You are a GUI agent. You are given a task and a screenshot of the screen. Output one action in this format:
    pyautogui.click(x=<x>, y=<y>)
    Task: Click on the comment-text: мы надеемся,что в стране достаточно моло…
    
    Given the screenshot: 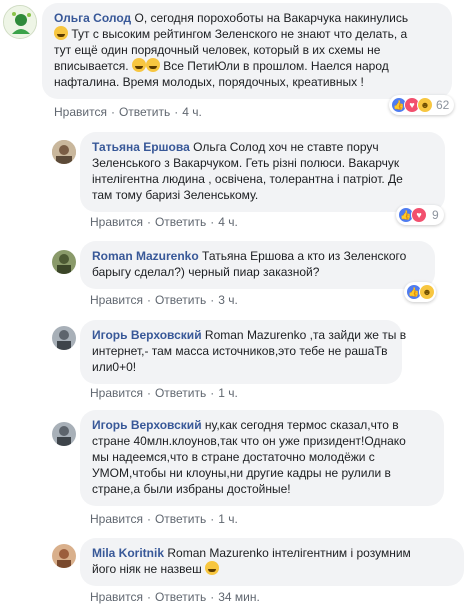 What is the action you would take?
    pyautogui.click(x=233, y=457)
    